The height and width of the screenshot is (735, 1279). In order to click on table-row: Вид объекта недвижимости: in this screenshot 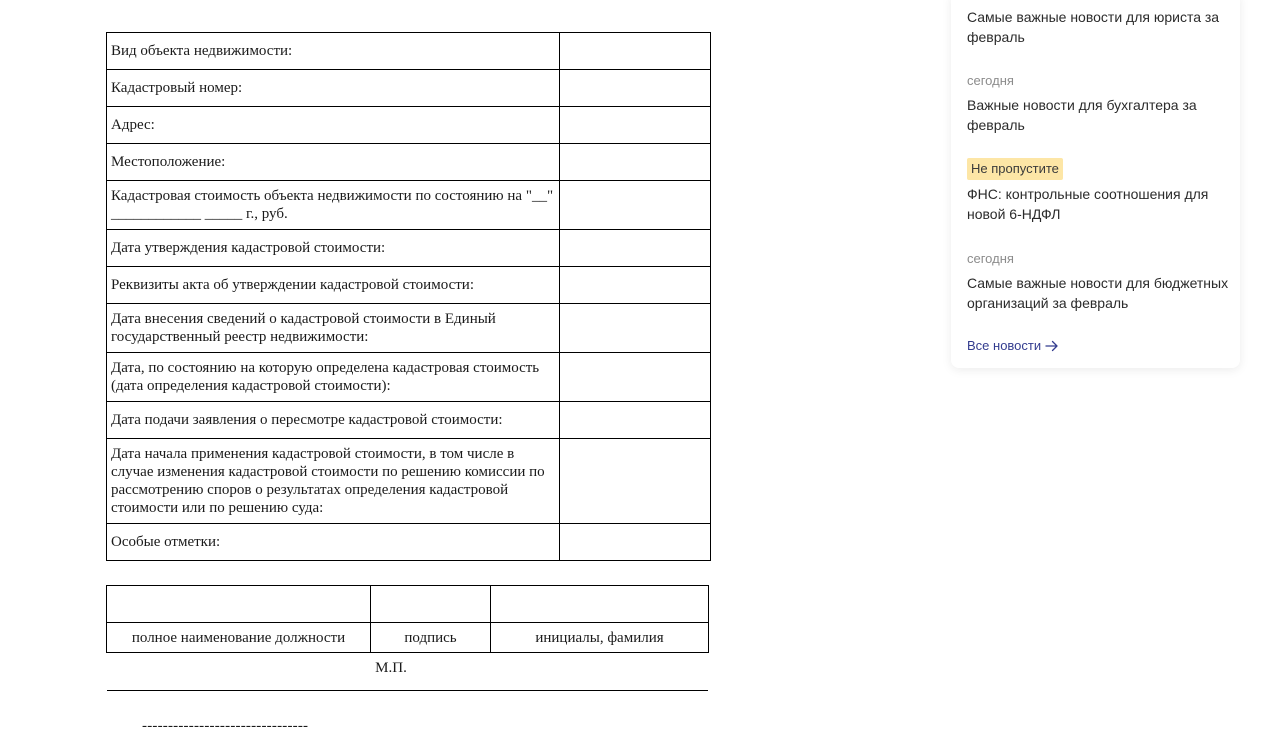, I will do `click(408, 51)`.